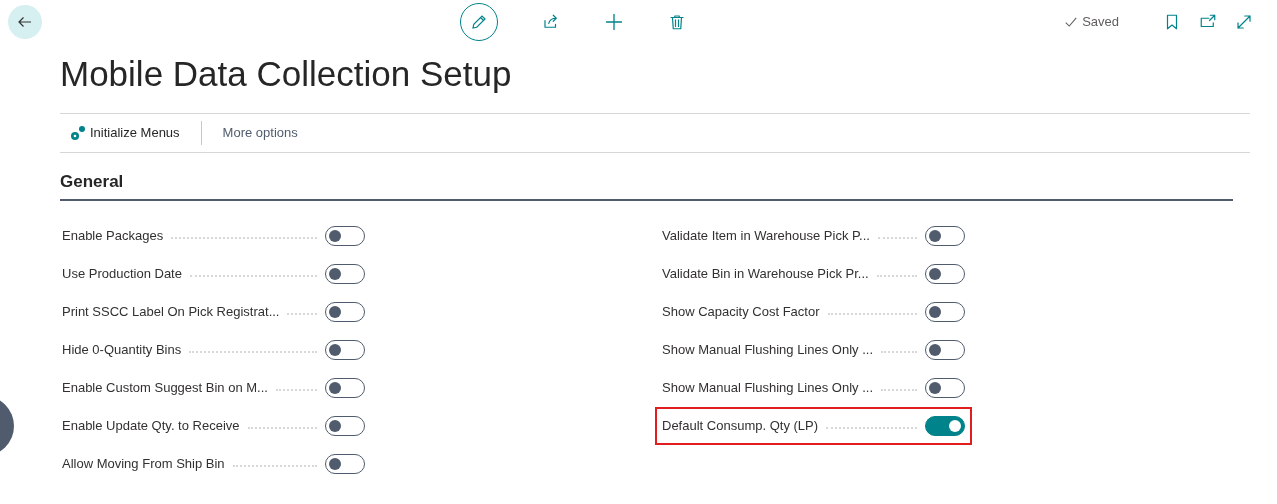 The width and height of the screenshot is (1277, 504). Describe the element at coordinates (25, 22) in the screenshot. I see `back-button` at that location.